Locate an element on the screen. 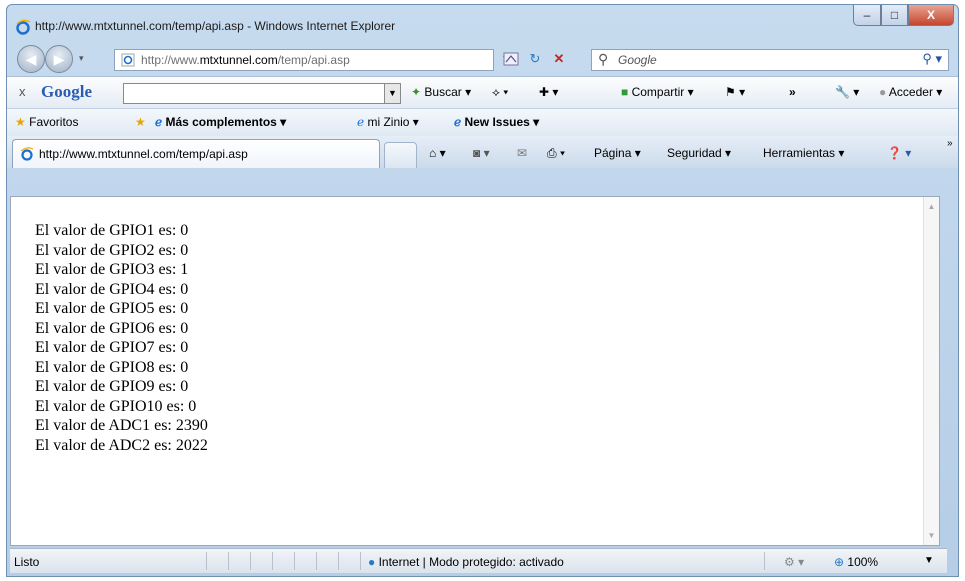 The height and width of the screenshot is (581, 965). window-controls: – □ X is located at coordinates (903, 16).